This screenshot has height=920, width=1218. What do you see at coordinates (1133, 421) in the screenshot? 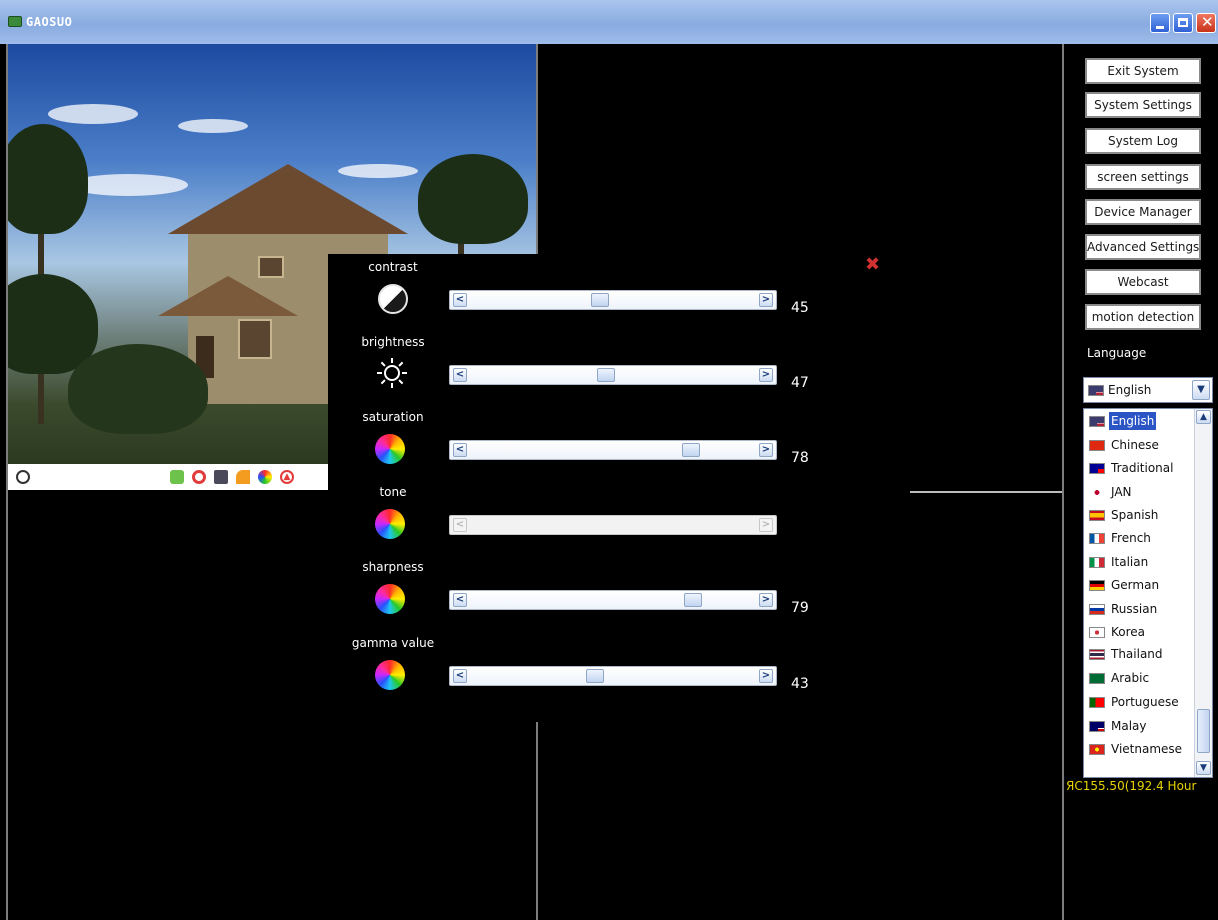
I see `language-option-label: English` at bounding box center [1133, 421].